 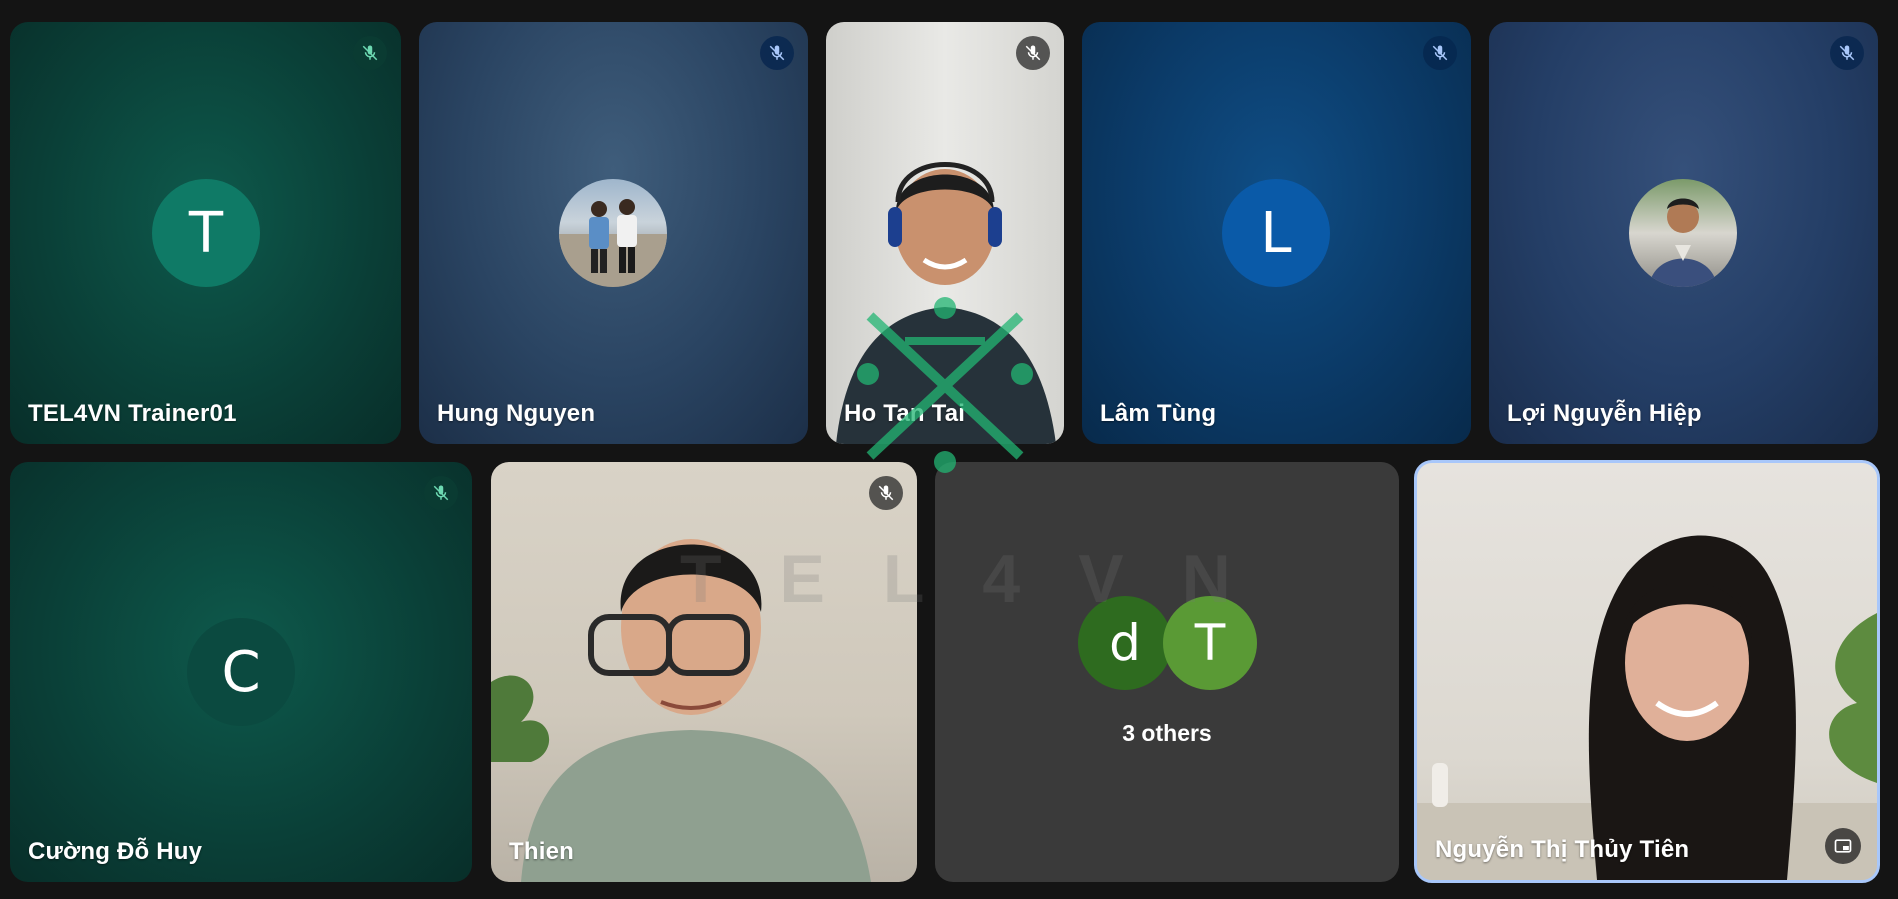 I want to click on participant-tile-lam-tung: L Lâm Tùng, so click(x=1276, y=233).